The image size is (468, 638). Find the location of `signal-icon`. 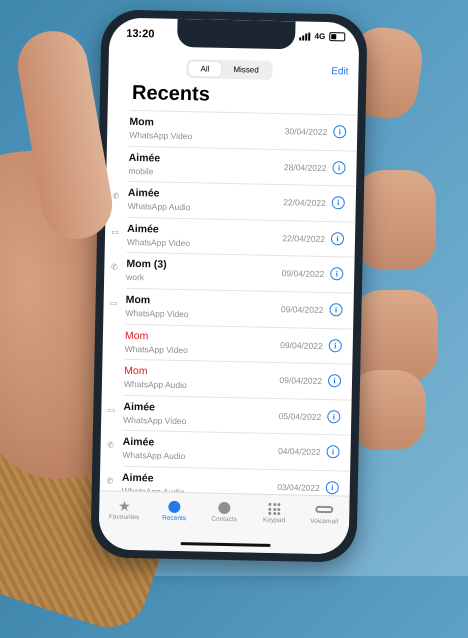

signal-icon is located at coordinates (305, 36).